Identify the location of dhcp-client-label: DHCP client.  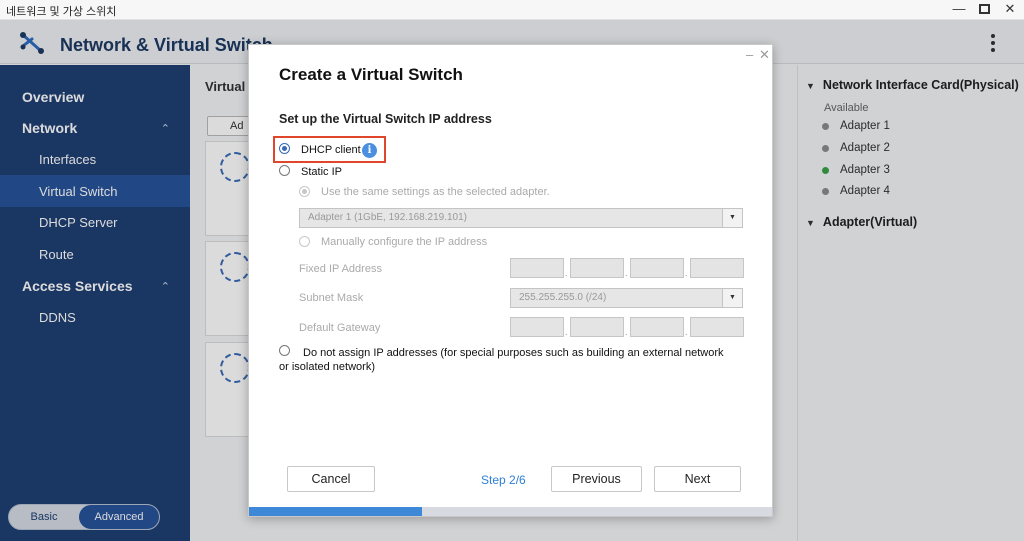
(331, 150).